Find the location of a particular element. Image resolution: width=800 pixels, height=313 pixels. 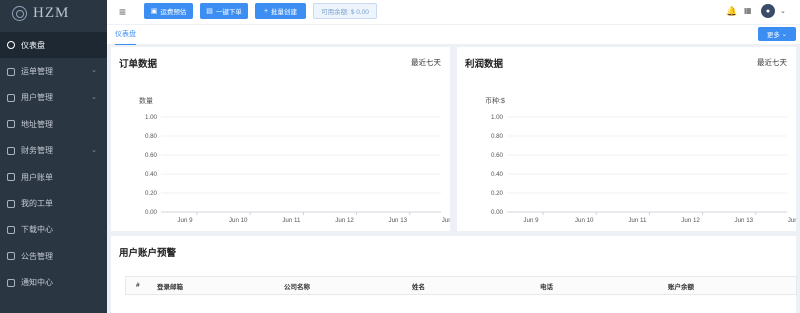

sidebar-item-download: 下载中心 is located at coordinates (53, 230).